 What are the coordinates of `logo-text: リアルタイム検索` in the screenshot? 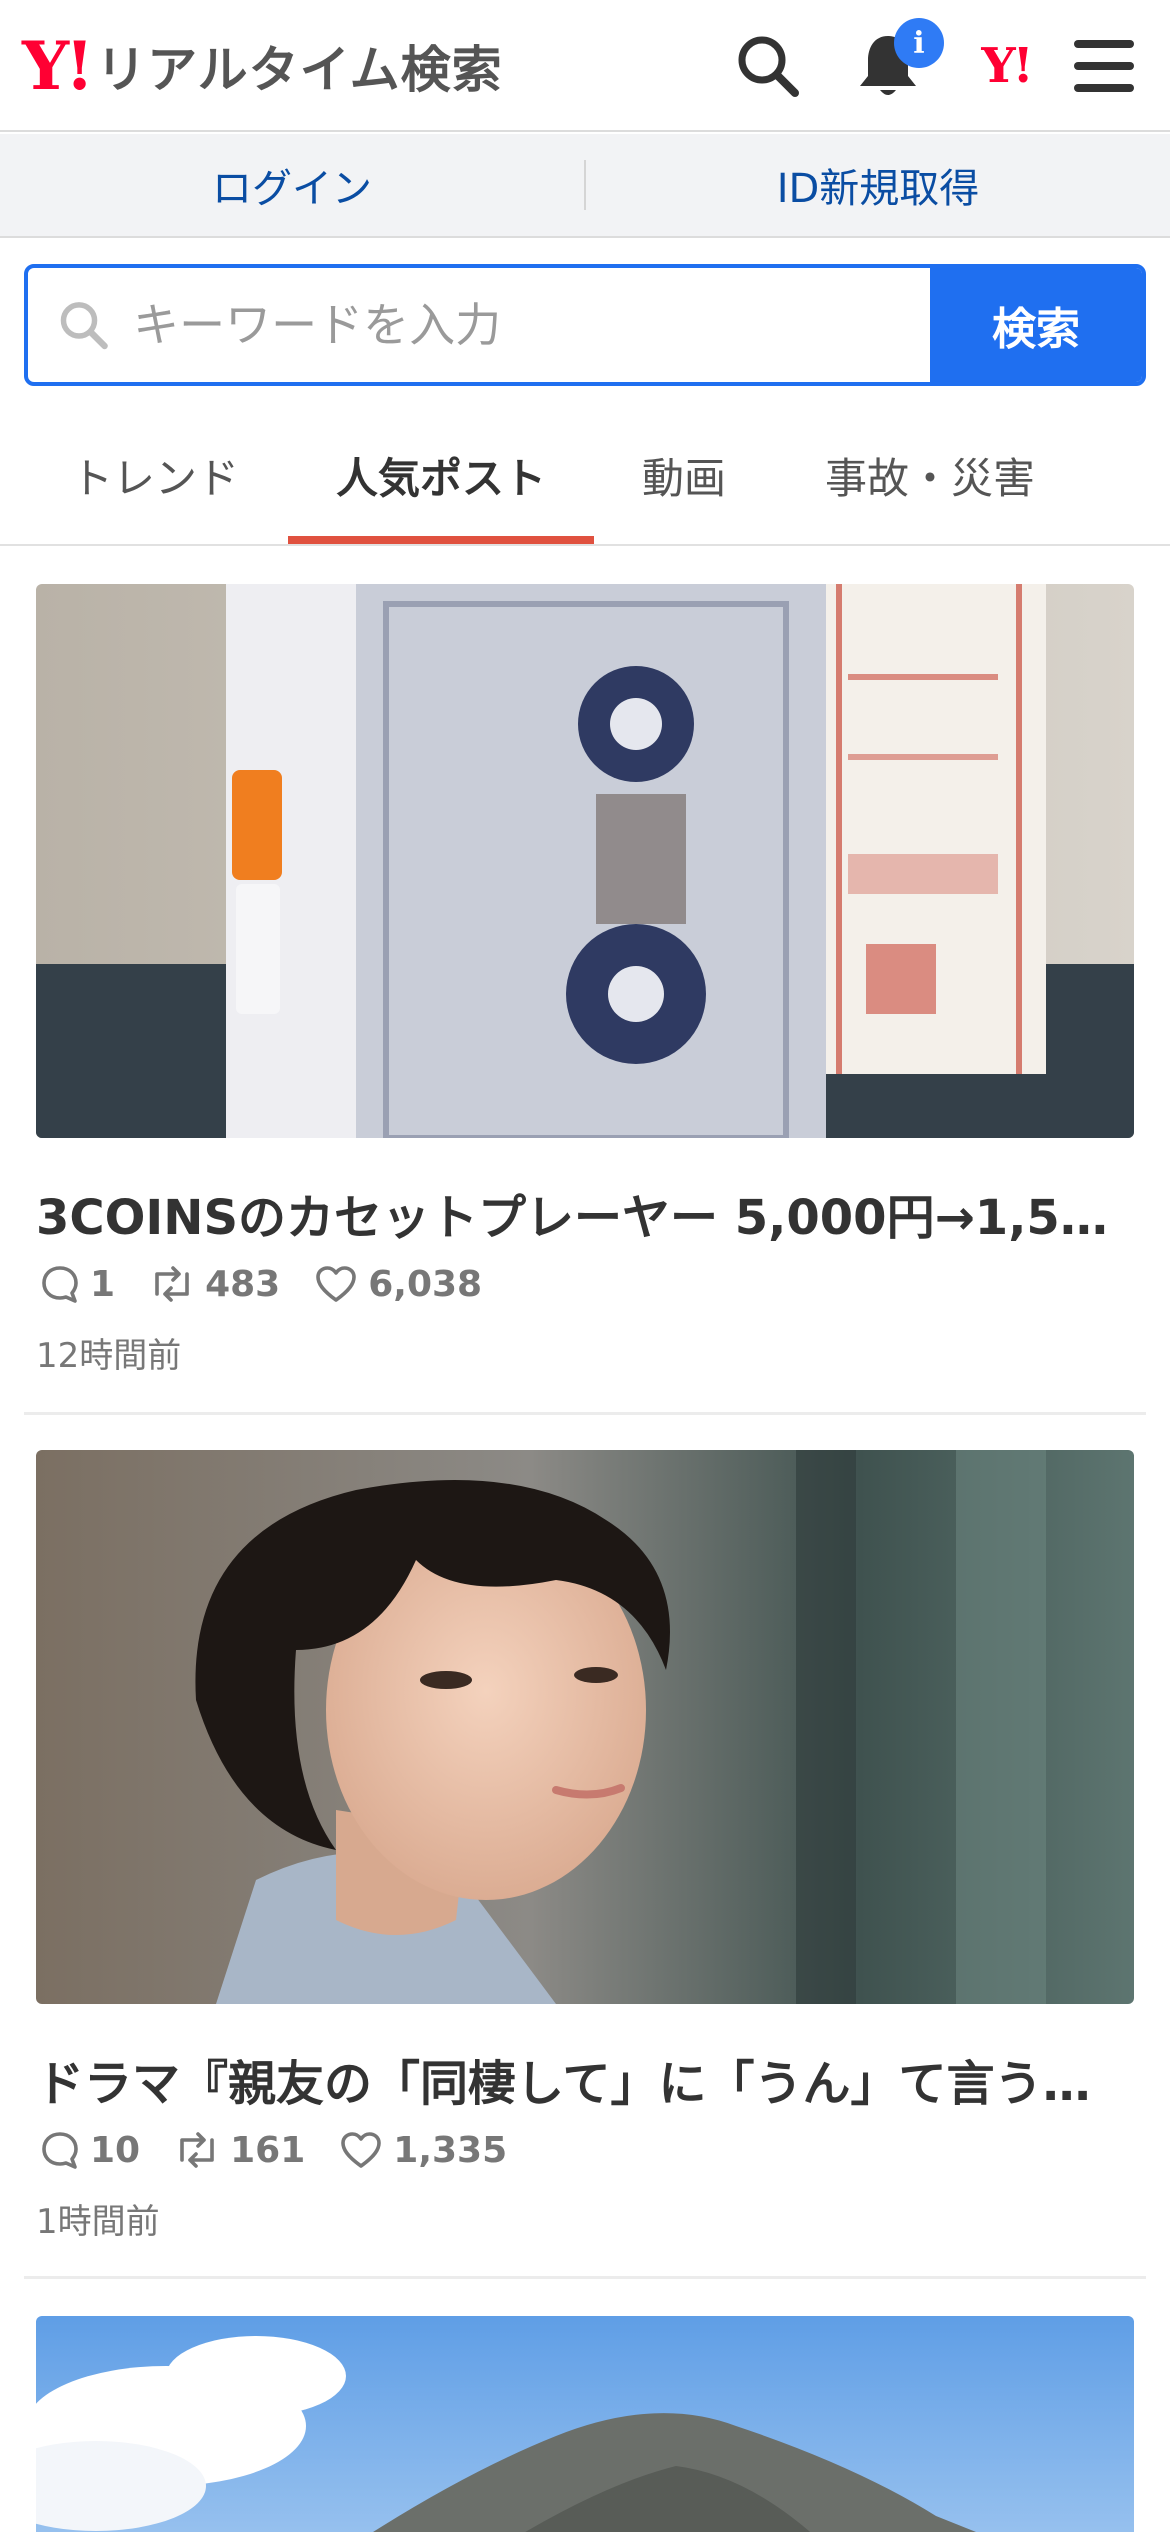 It's located at (299, 70).